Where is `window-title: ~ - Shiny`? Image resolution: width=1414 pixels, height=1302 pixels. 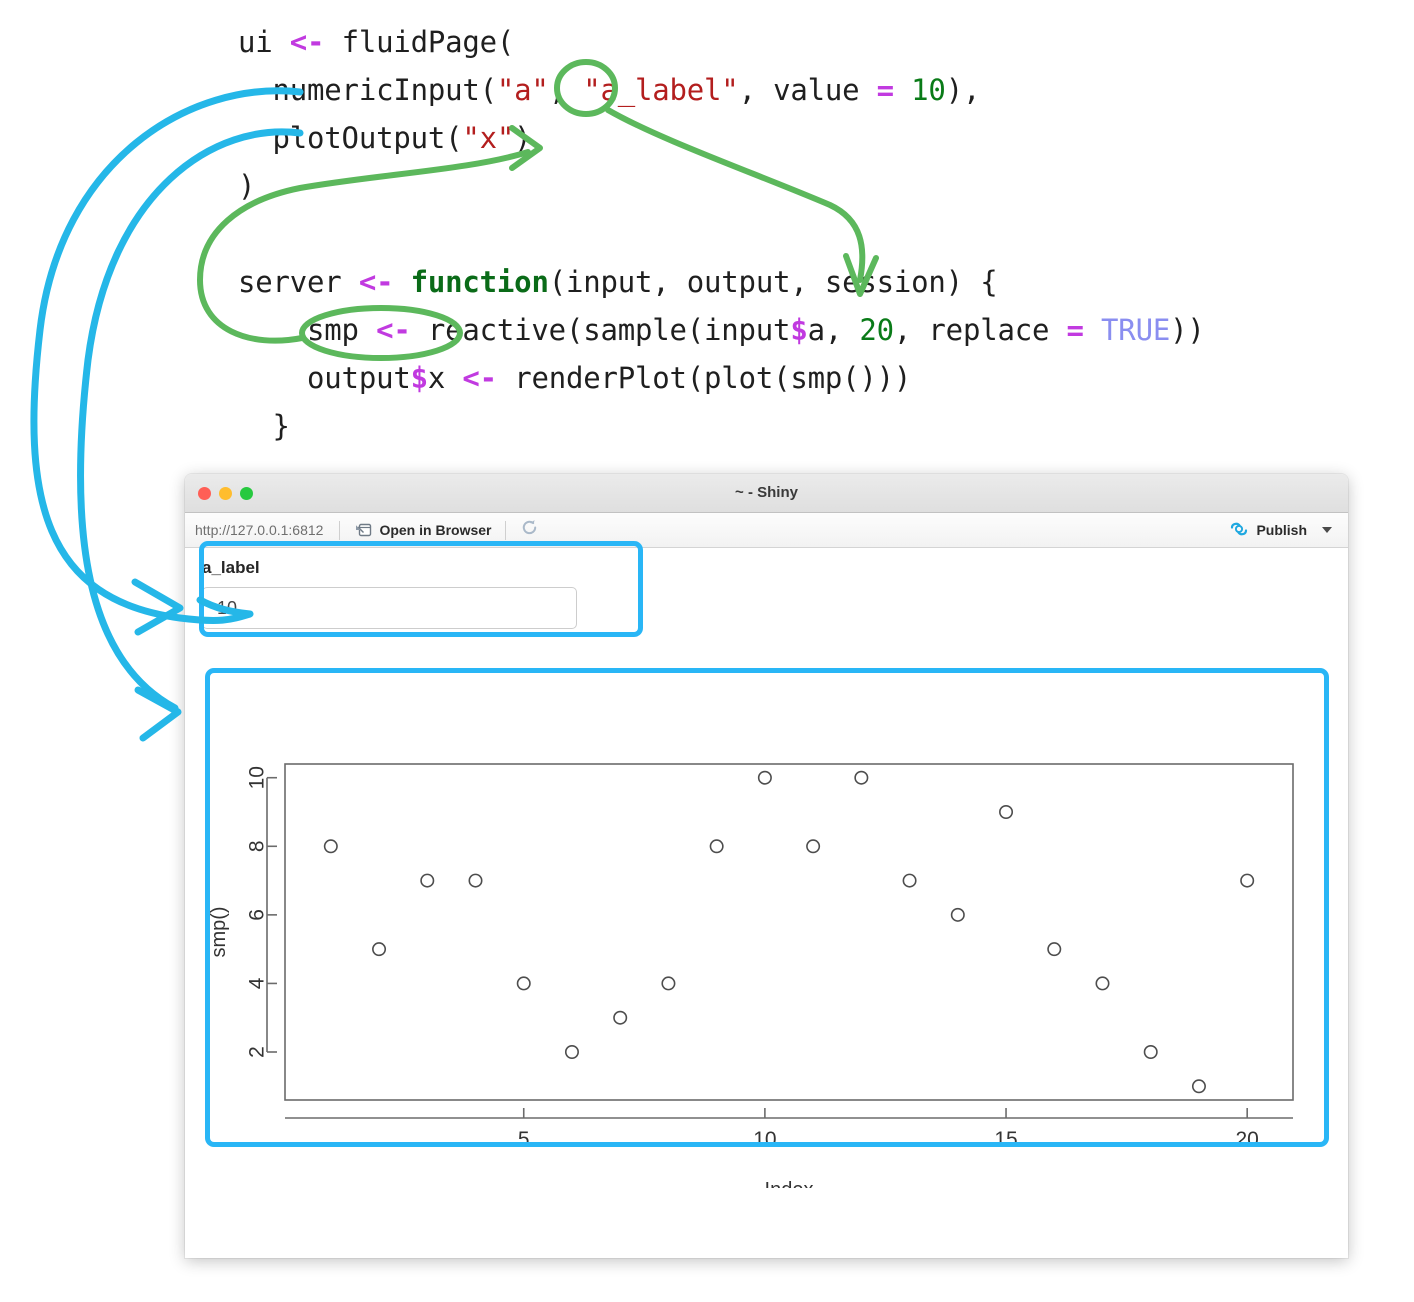 window-title: ~ - Shiny is located at coordinates (766, 492).